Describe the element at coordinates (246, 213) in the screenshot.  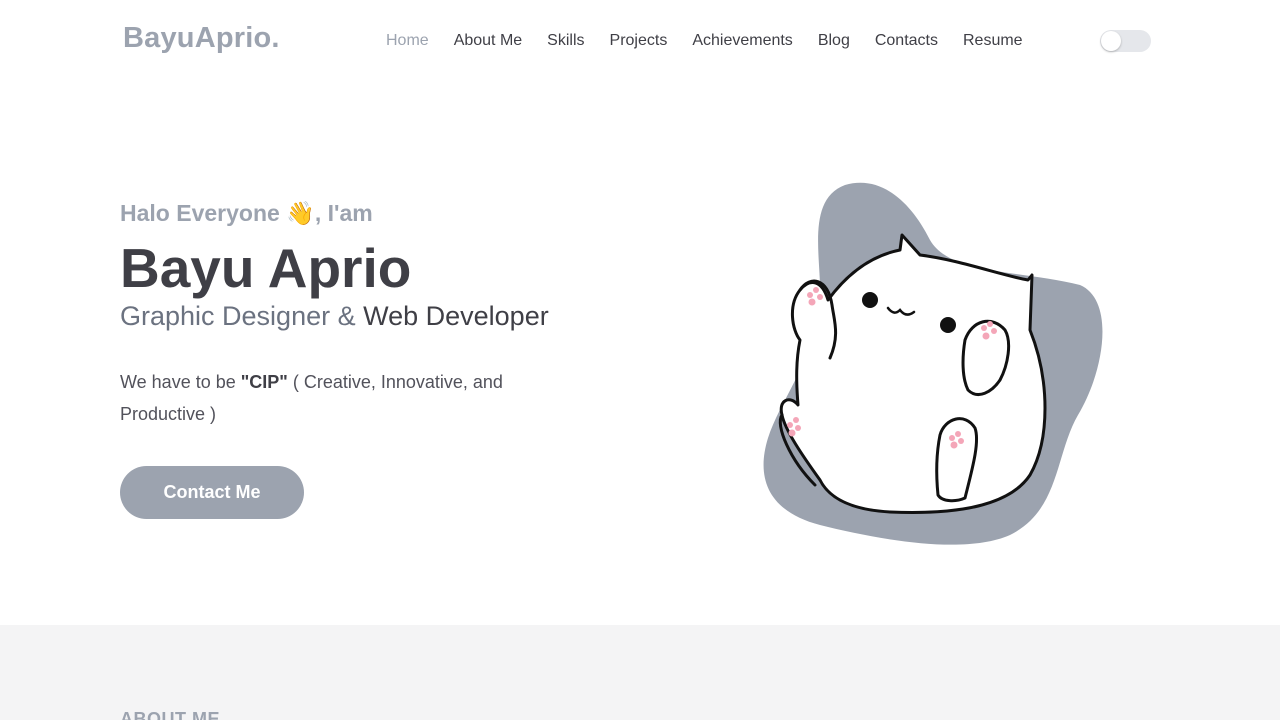
I see `hero-greeting: Halo Everyone 👋, I'am` at that location.